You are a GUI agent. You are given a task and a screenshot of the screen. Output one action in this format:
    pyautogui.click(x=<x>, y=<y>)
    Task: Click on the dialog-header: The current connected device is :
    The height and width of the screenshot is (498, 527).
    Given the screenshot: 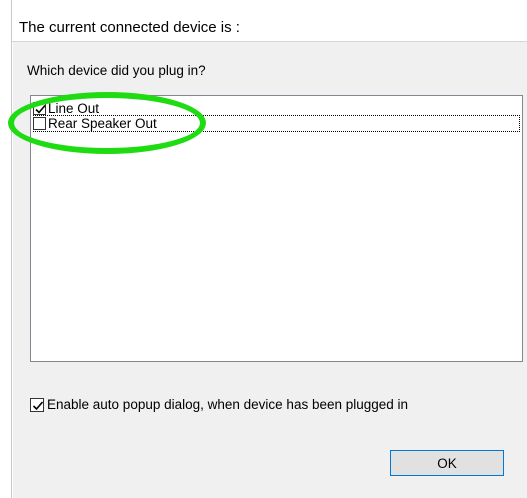 What is the action you would take?
    pyautogui.click(x=269, y=21)
    